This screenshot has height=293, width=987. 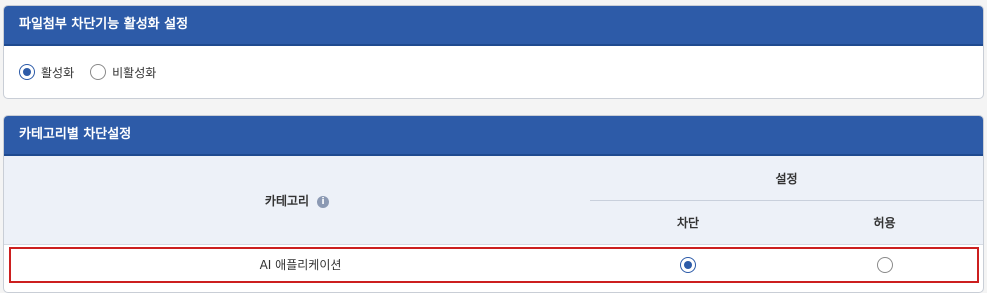 I want to click on block-radio, so click(x=688, y=265).